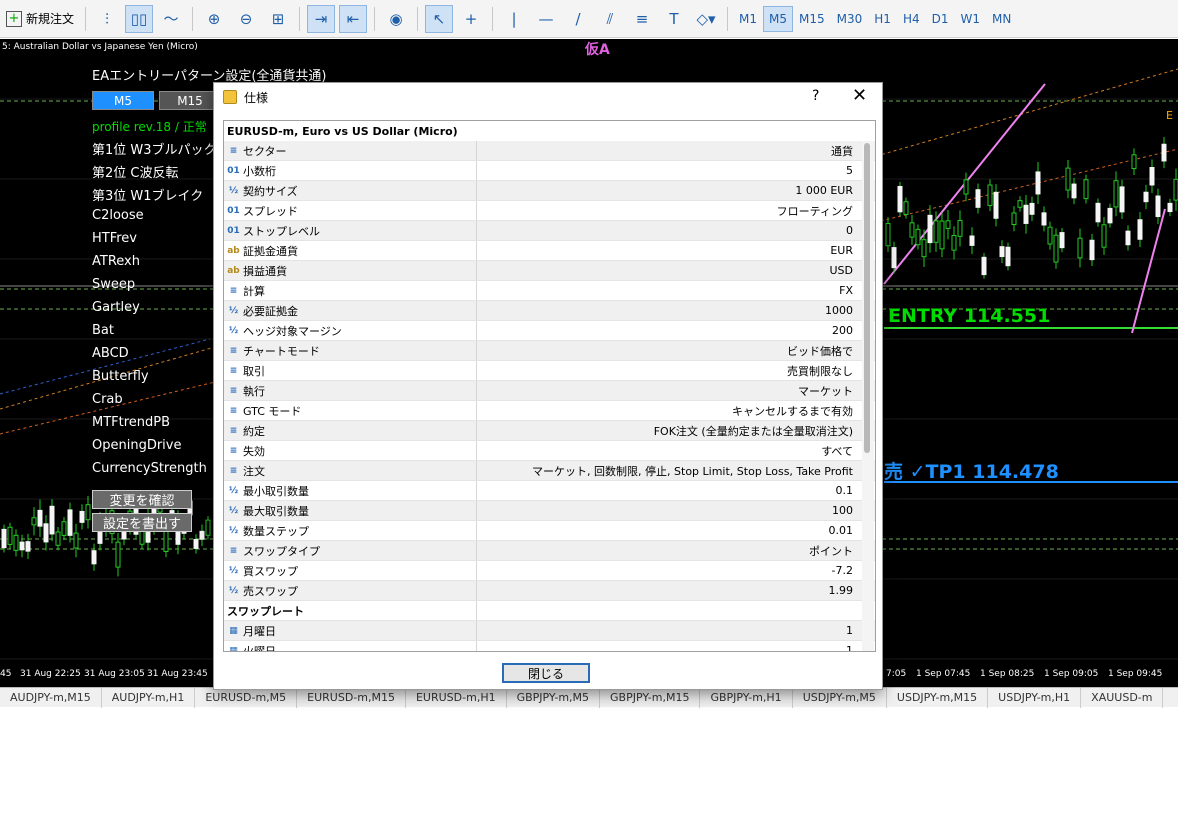  What do you see at coordinates (549, 351) in the screenshot?
I see `spec-row: ≡ チャートモード ビッド価格で` at bounding box center [549, 351].